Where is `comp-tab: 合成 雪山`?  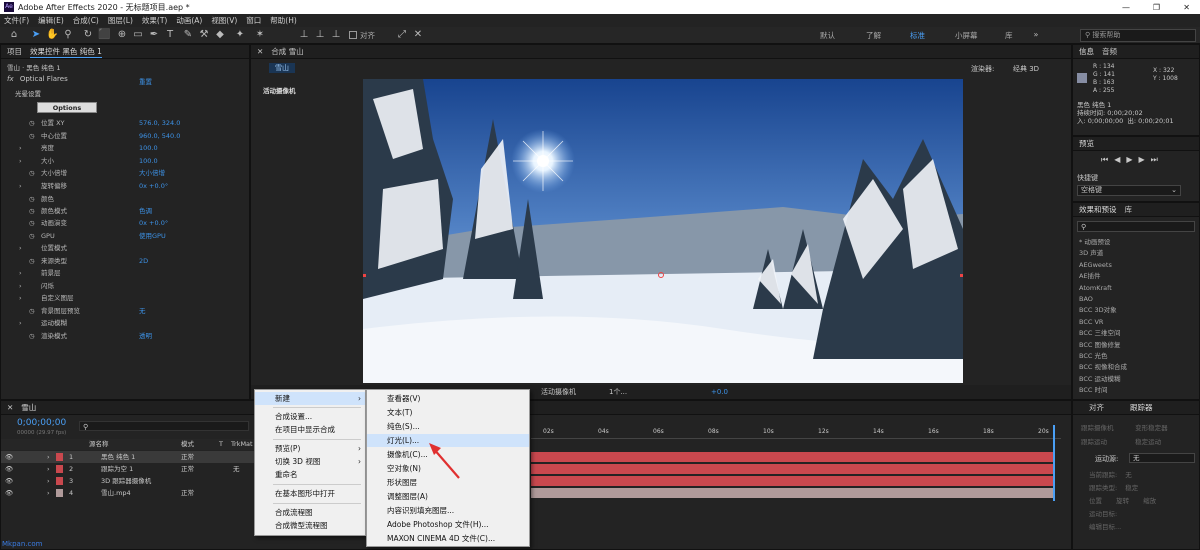
comp-tab: 合成 雪山 is located at coordinates (287, 51).